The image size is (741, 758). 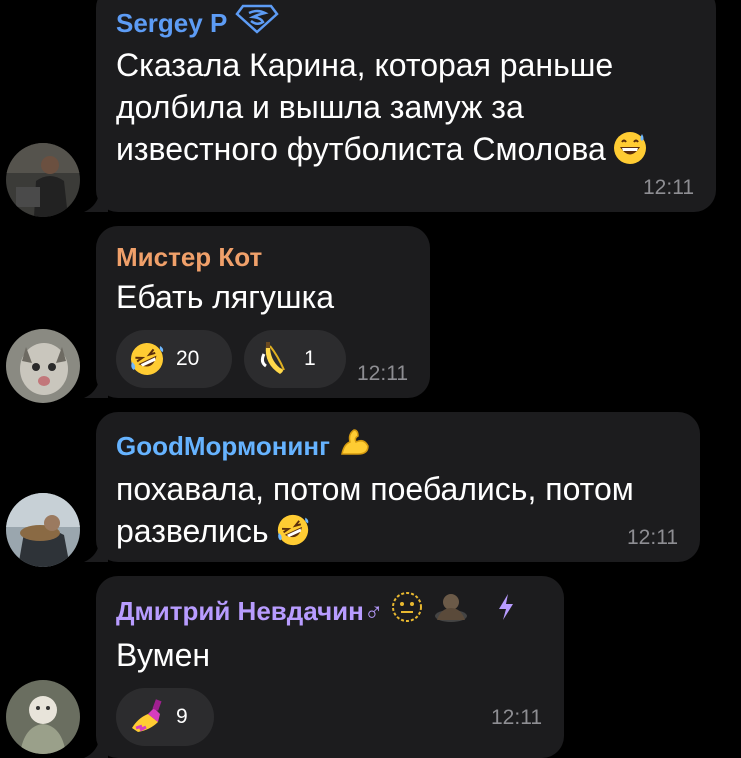 What do you see at coordinates (320, 107) in the screenshot?
I see `message-text-line: долбила и вышла замуж за` at bounding box center [320, 107].